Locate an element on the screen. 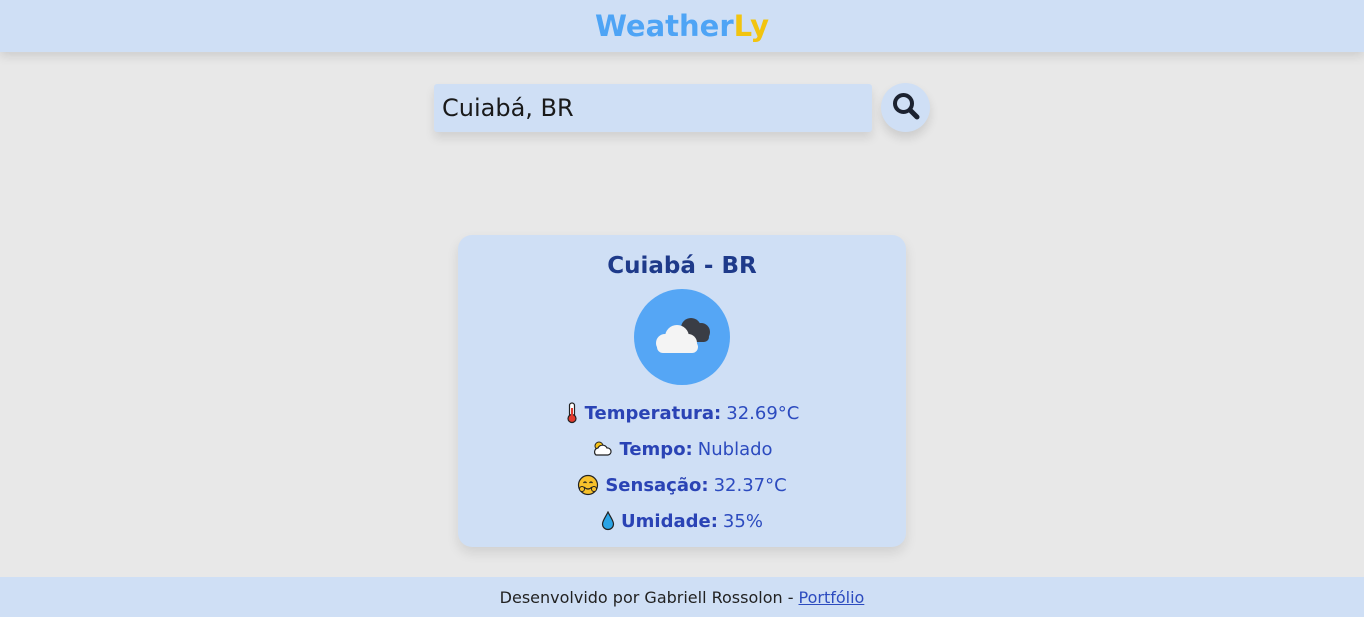 This screenshot has height=617, width=1364. feels-like-value: 32.37°C is located at coordinates (750, 485).